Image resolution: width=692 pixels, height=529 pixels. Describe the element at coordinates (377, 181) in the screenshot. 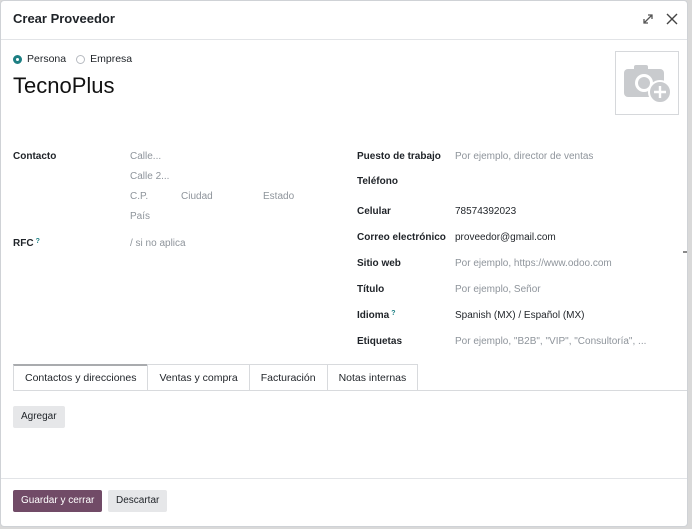

I see `phone-label: Teléfono` at that location.